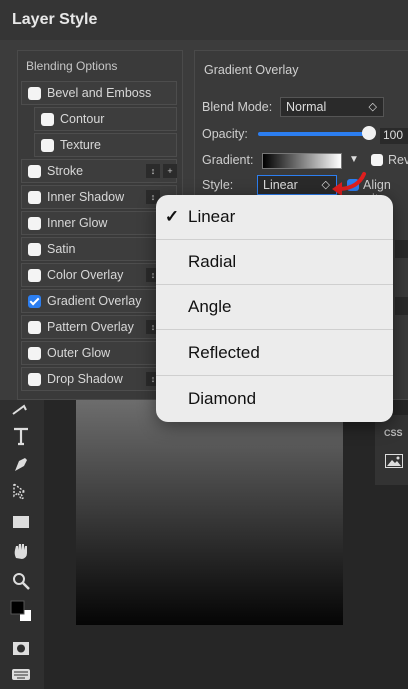 The image size is (408, 689). Describe the element at coordinates (80, 145) in the screenshot. I see `option-label: Texture` at that location.